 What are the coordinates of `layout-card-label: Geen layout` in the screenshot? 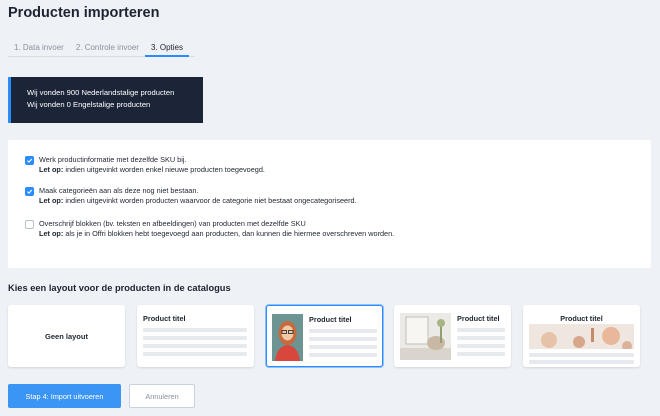 It's located at (66, 336).